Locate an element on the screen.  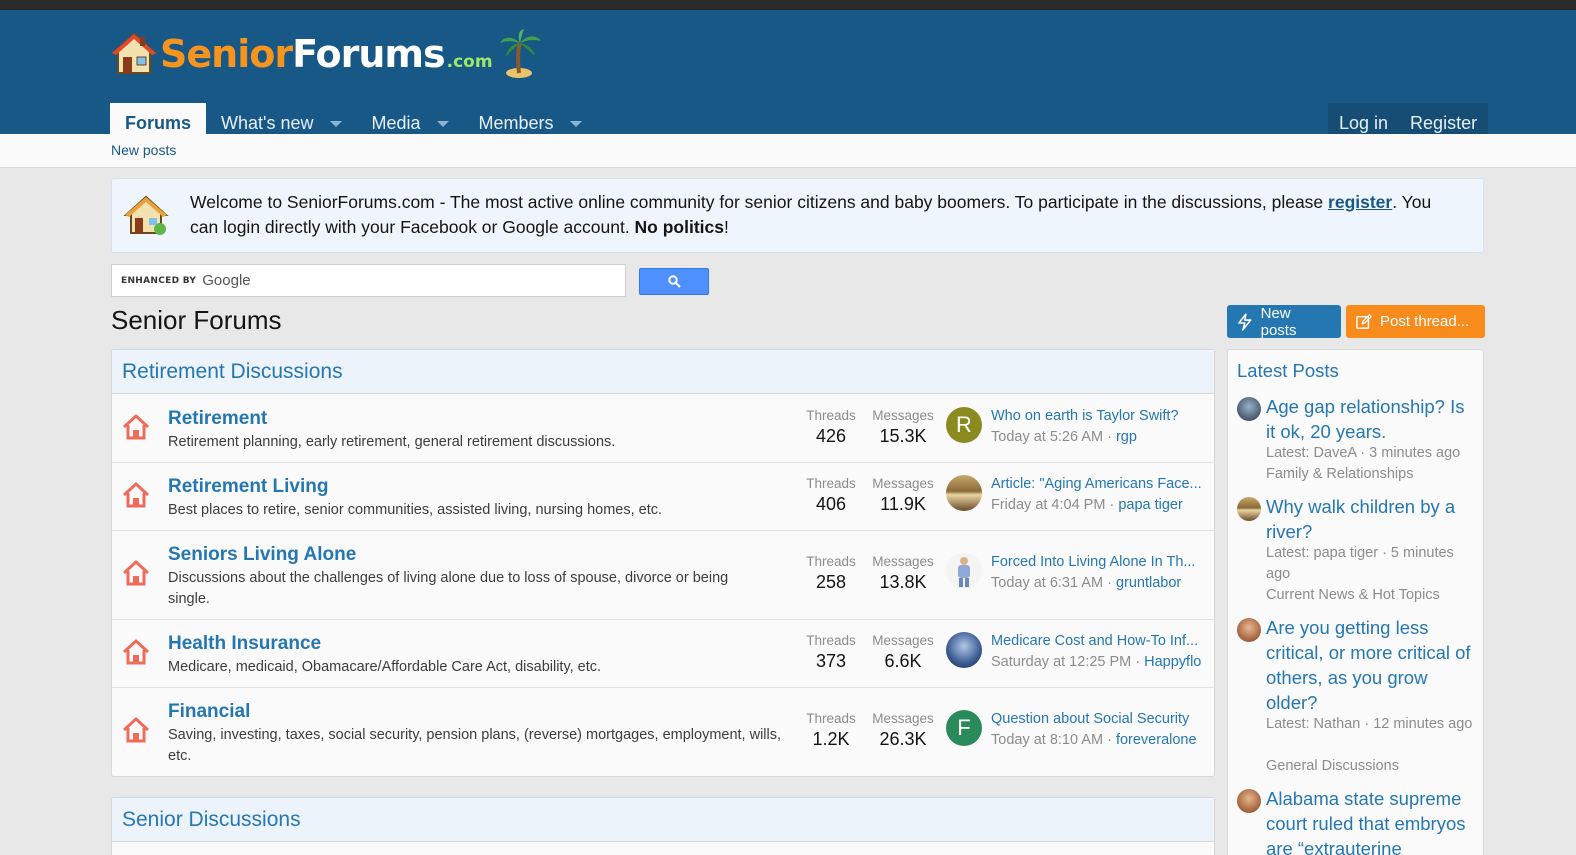
threads-stat: Threads 1.2K is located at coordinates (831, 730).